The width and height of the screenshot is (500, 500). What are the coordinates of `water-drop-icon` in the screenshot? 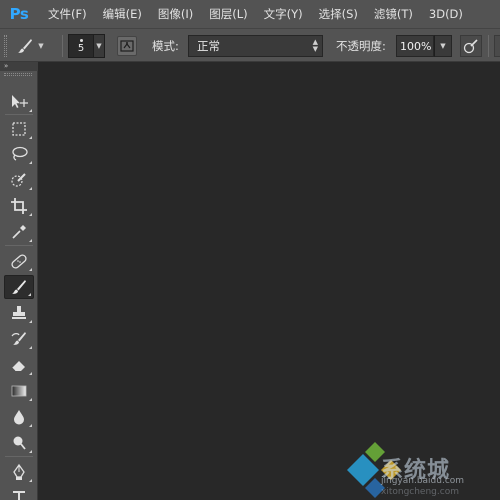 It's located at (19, 417).